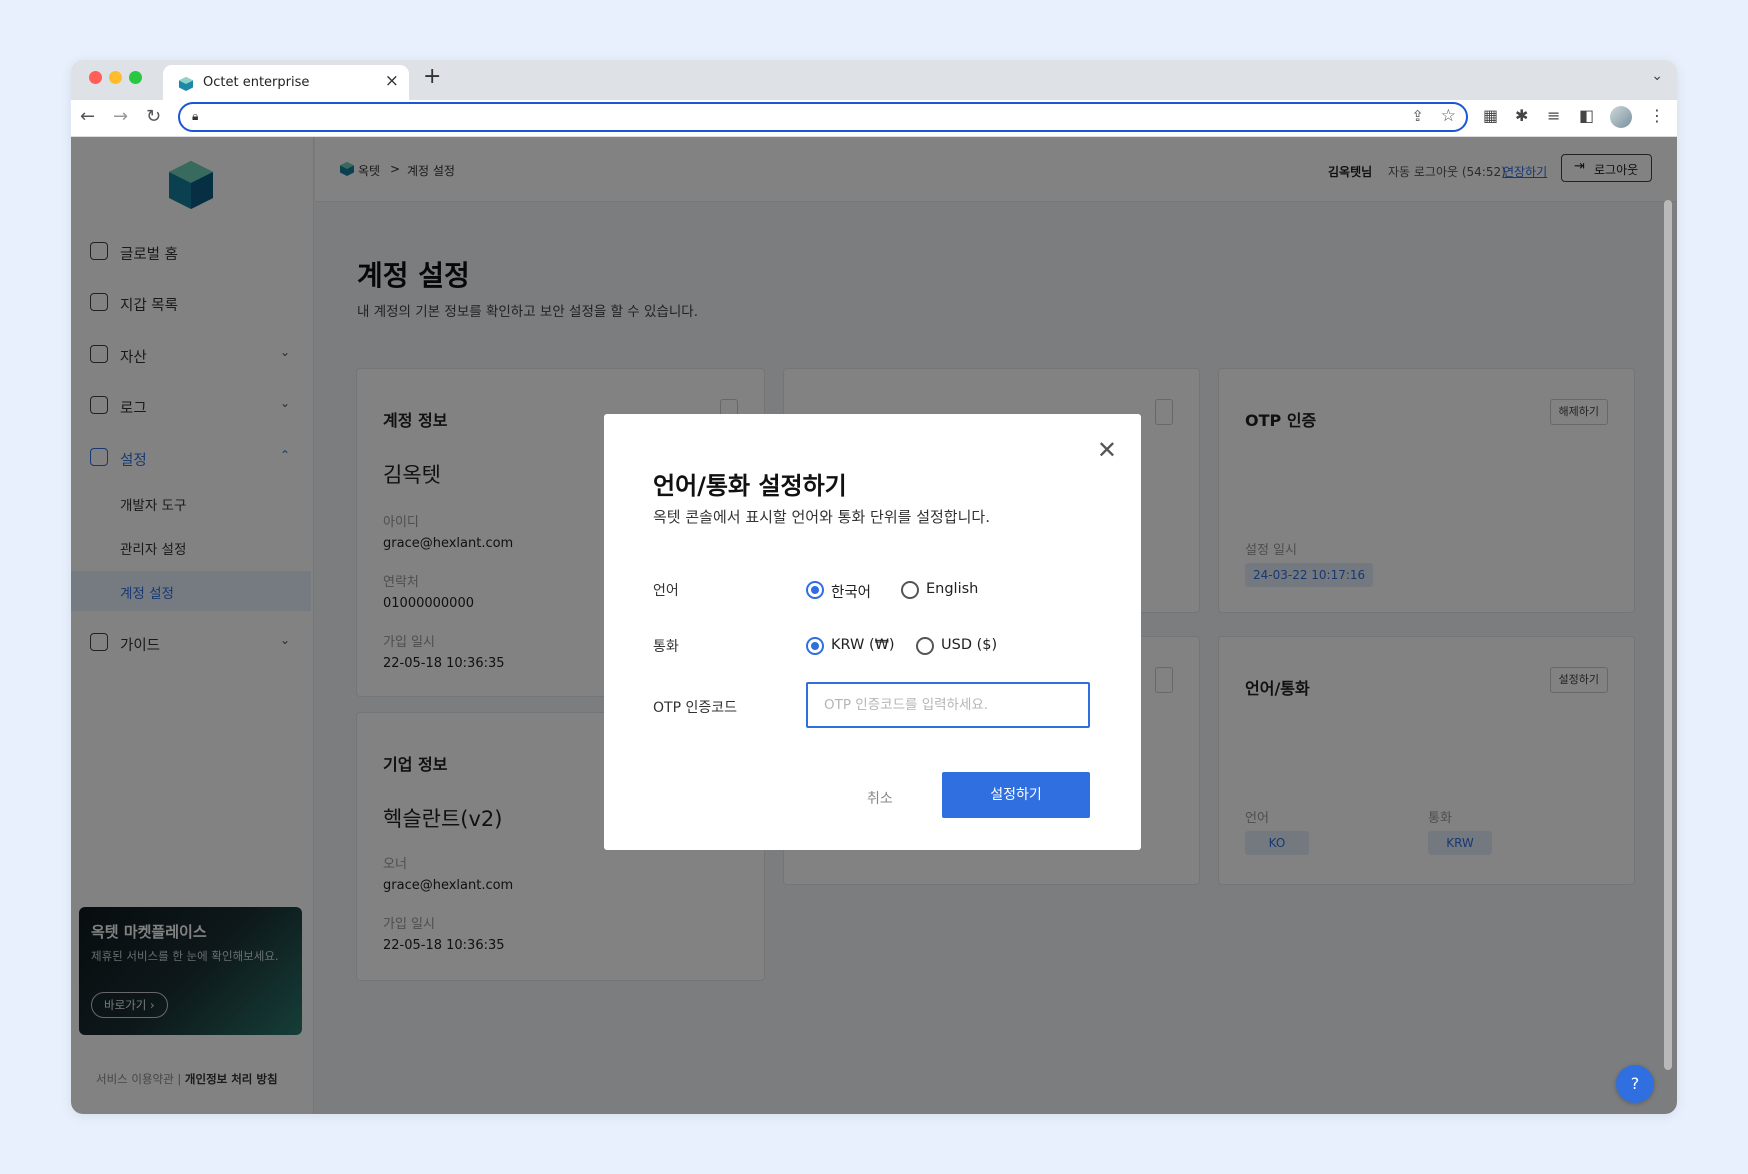 The image size is (1748, 1174). What do you see at coordinates (1553, 115) in the screenshot?
I see `media-control-icon: ≡` at bounding box center [1553, 115].